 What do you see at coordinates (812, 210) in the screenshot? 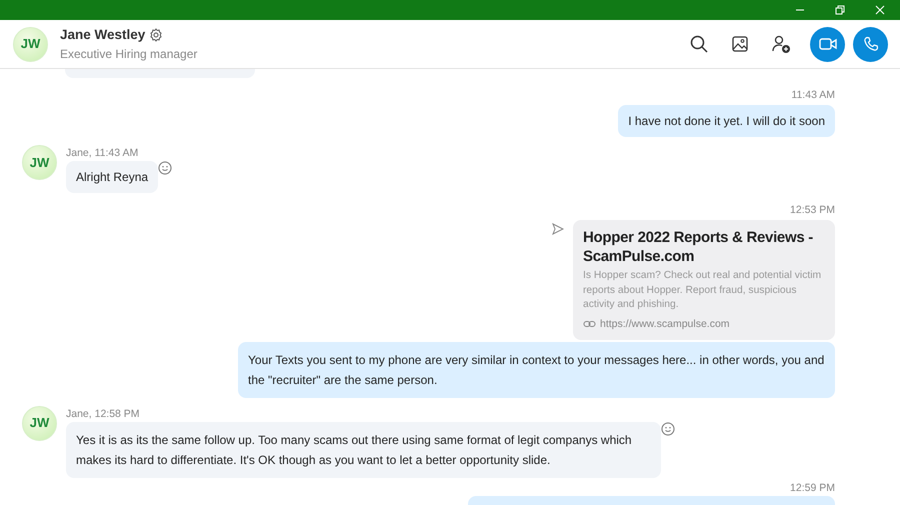
I see `message-time: 12:53 PM` at bounding box center [812, 210].